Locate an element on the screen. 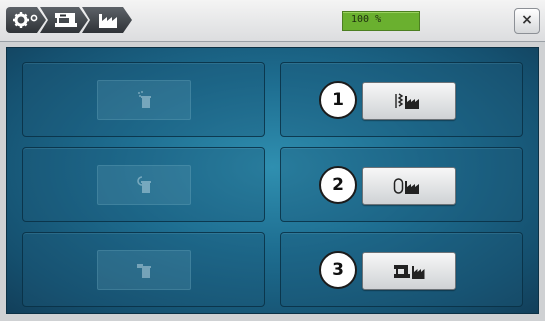 This screenshot has width=545, height=321. option-number-badge: 1 is located at coordinates (338, 100).